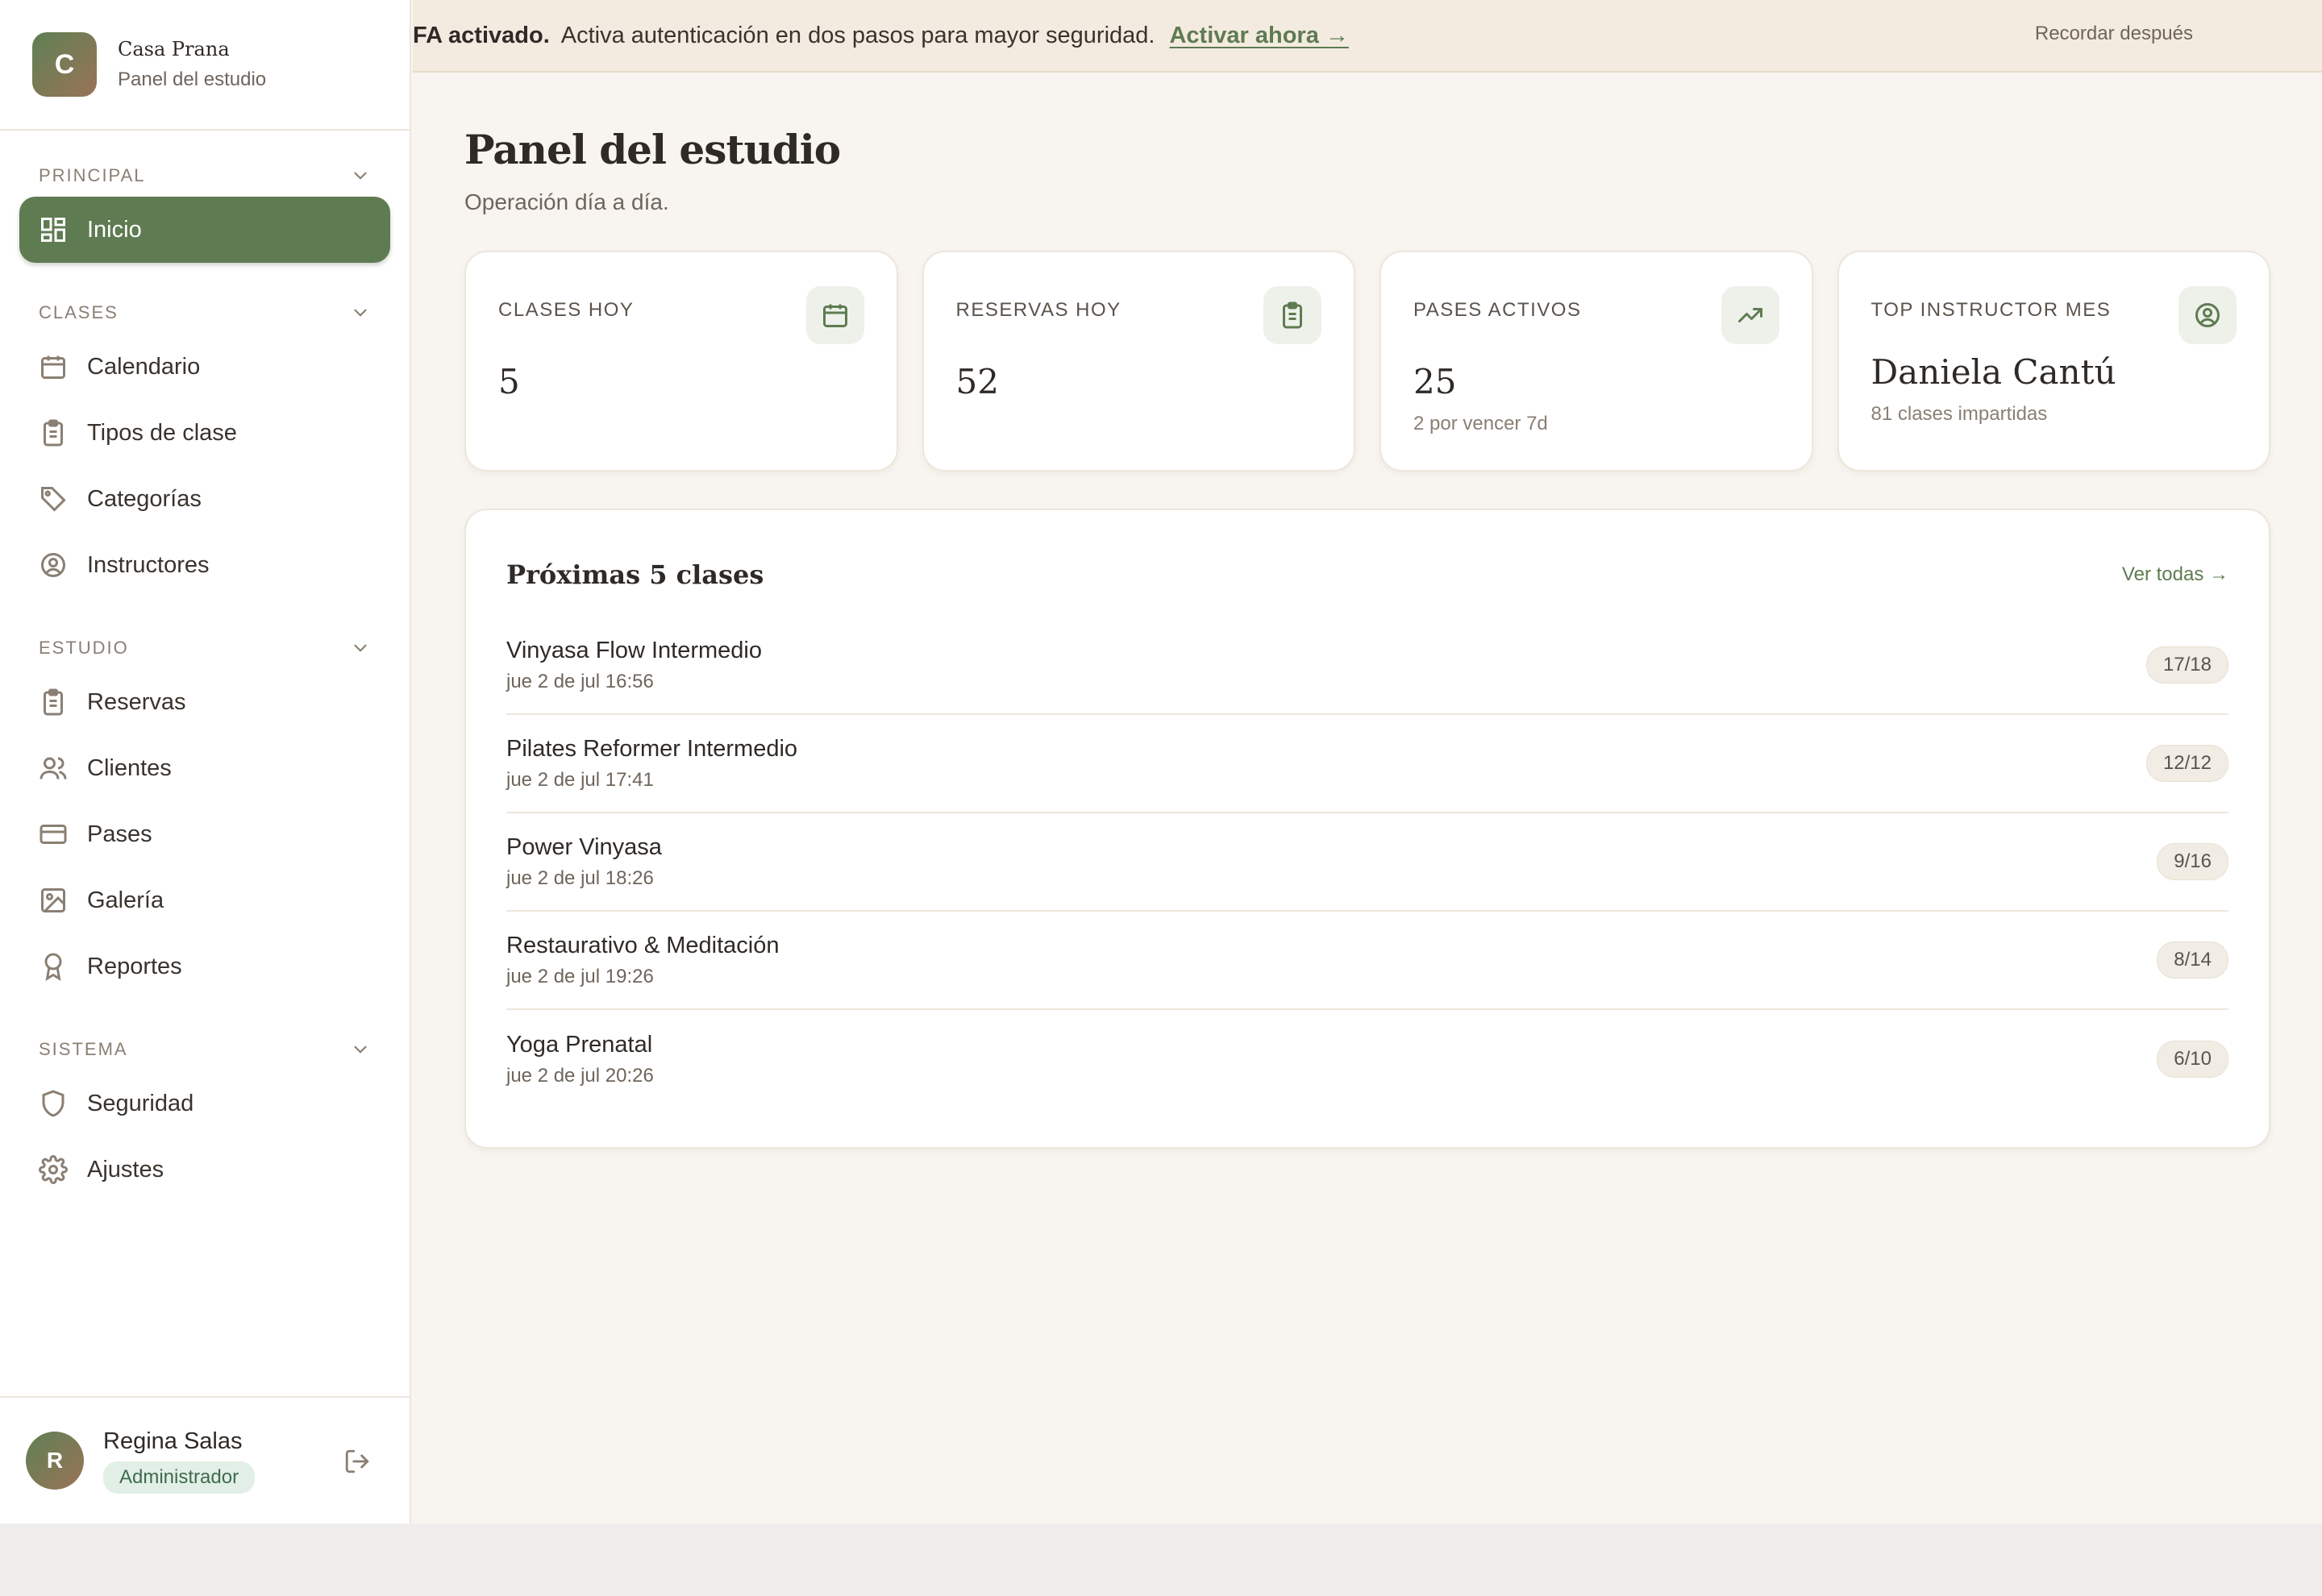  I want to click on sidebar-item-instructores: Instructores, so click(204, 565).